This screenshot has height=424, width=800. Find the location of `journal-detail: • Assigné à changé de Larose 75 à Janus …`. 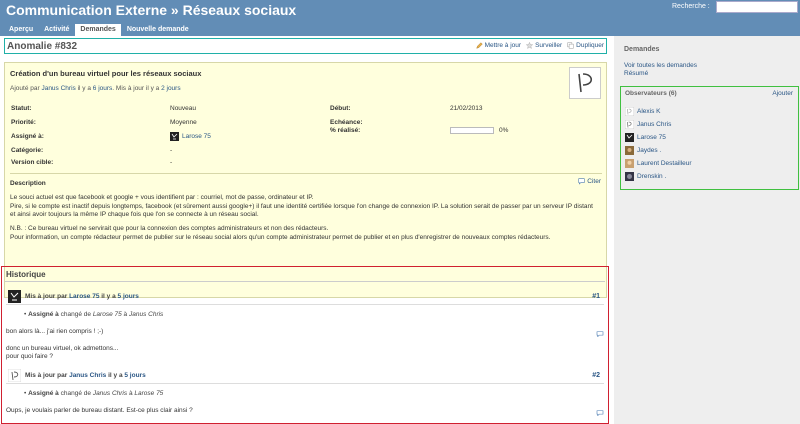

journal-detail: • Assigné à changé de Larose 75 à Janus … is located at coordinates (94, 314).